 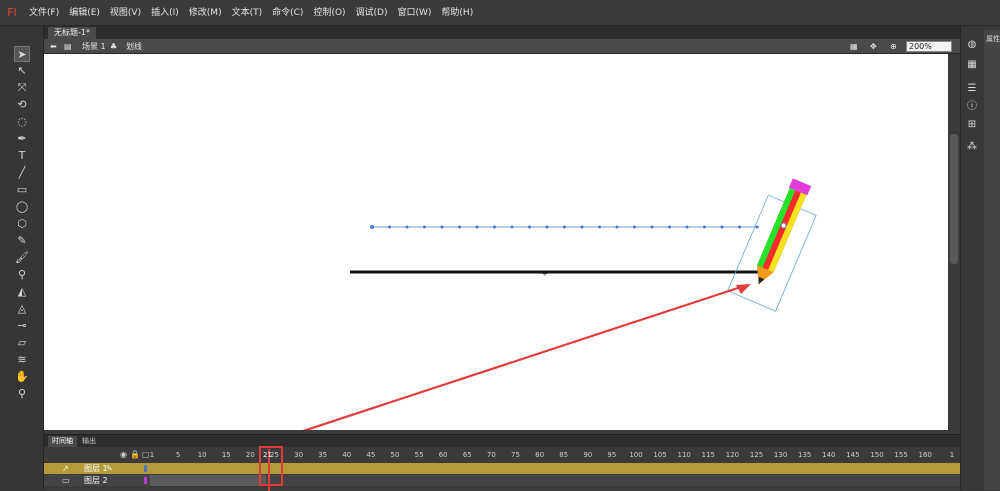 I want to click on polystar-icon: ⬡, so click(x=22, y=224).